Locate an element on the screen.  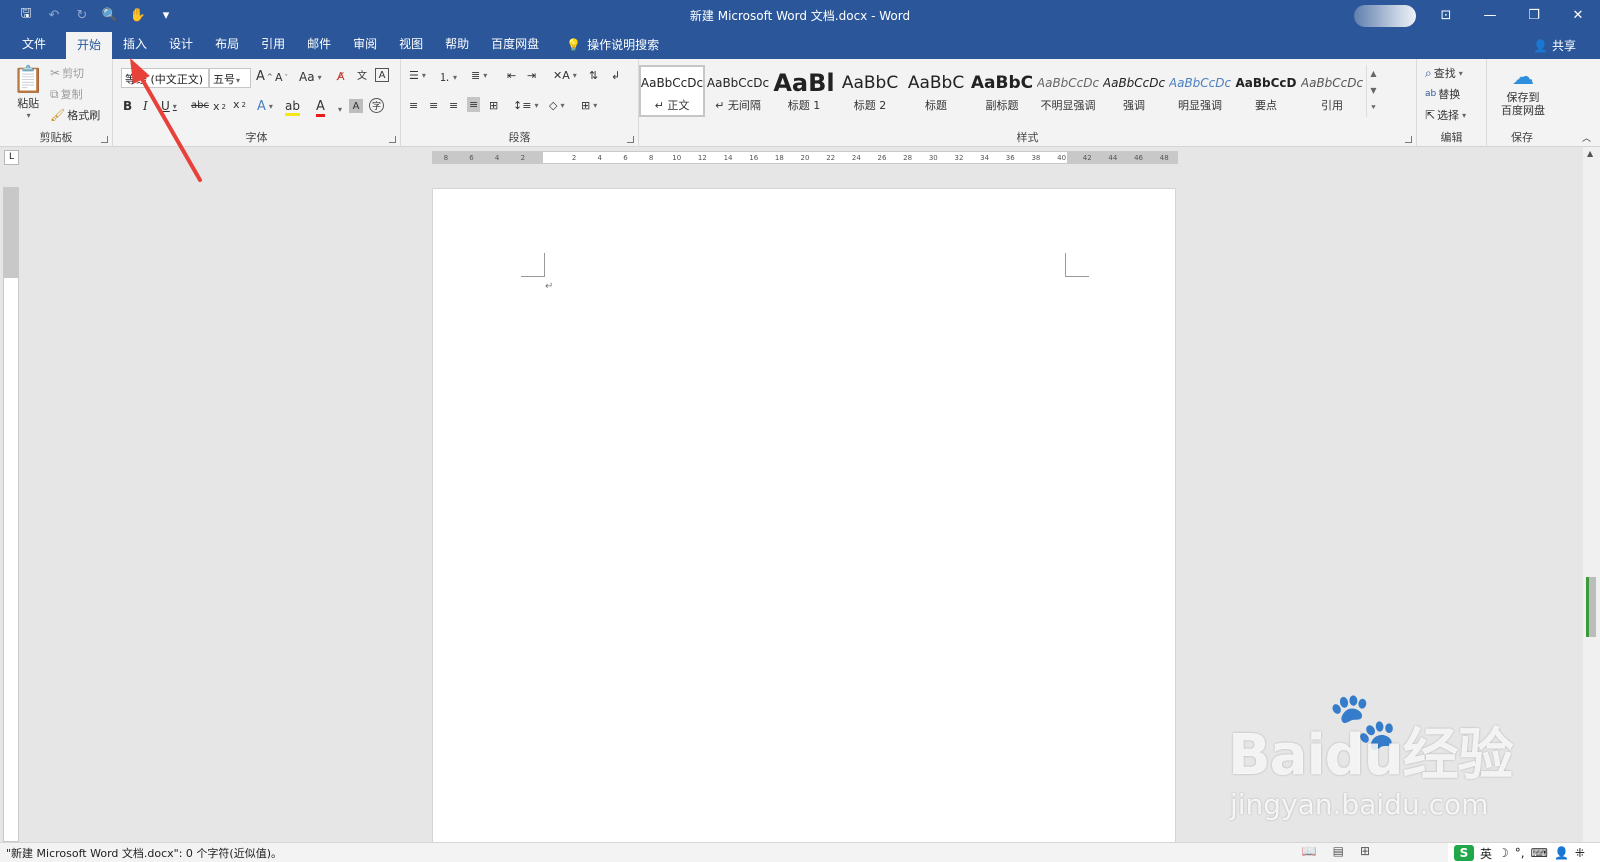
share-button: 👤 共享 is located at coordinates (1554, 45).